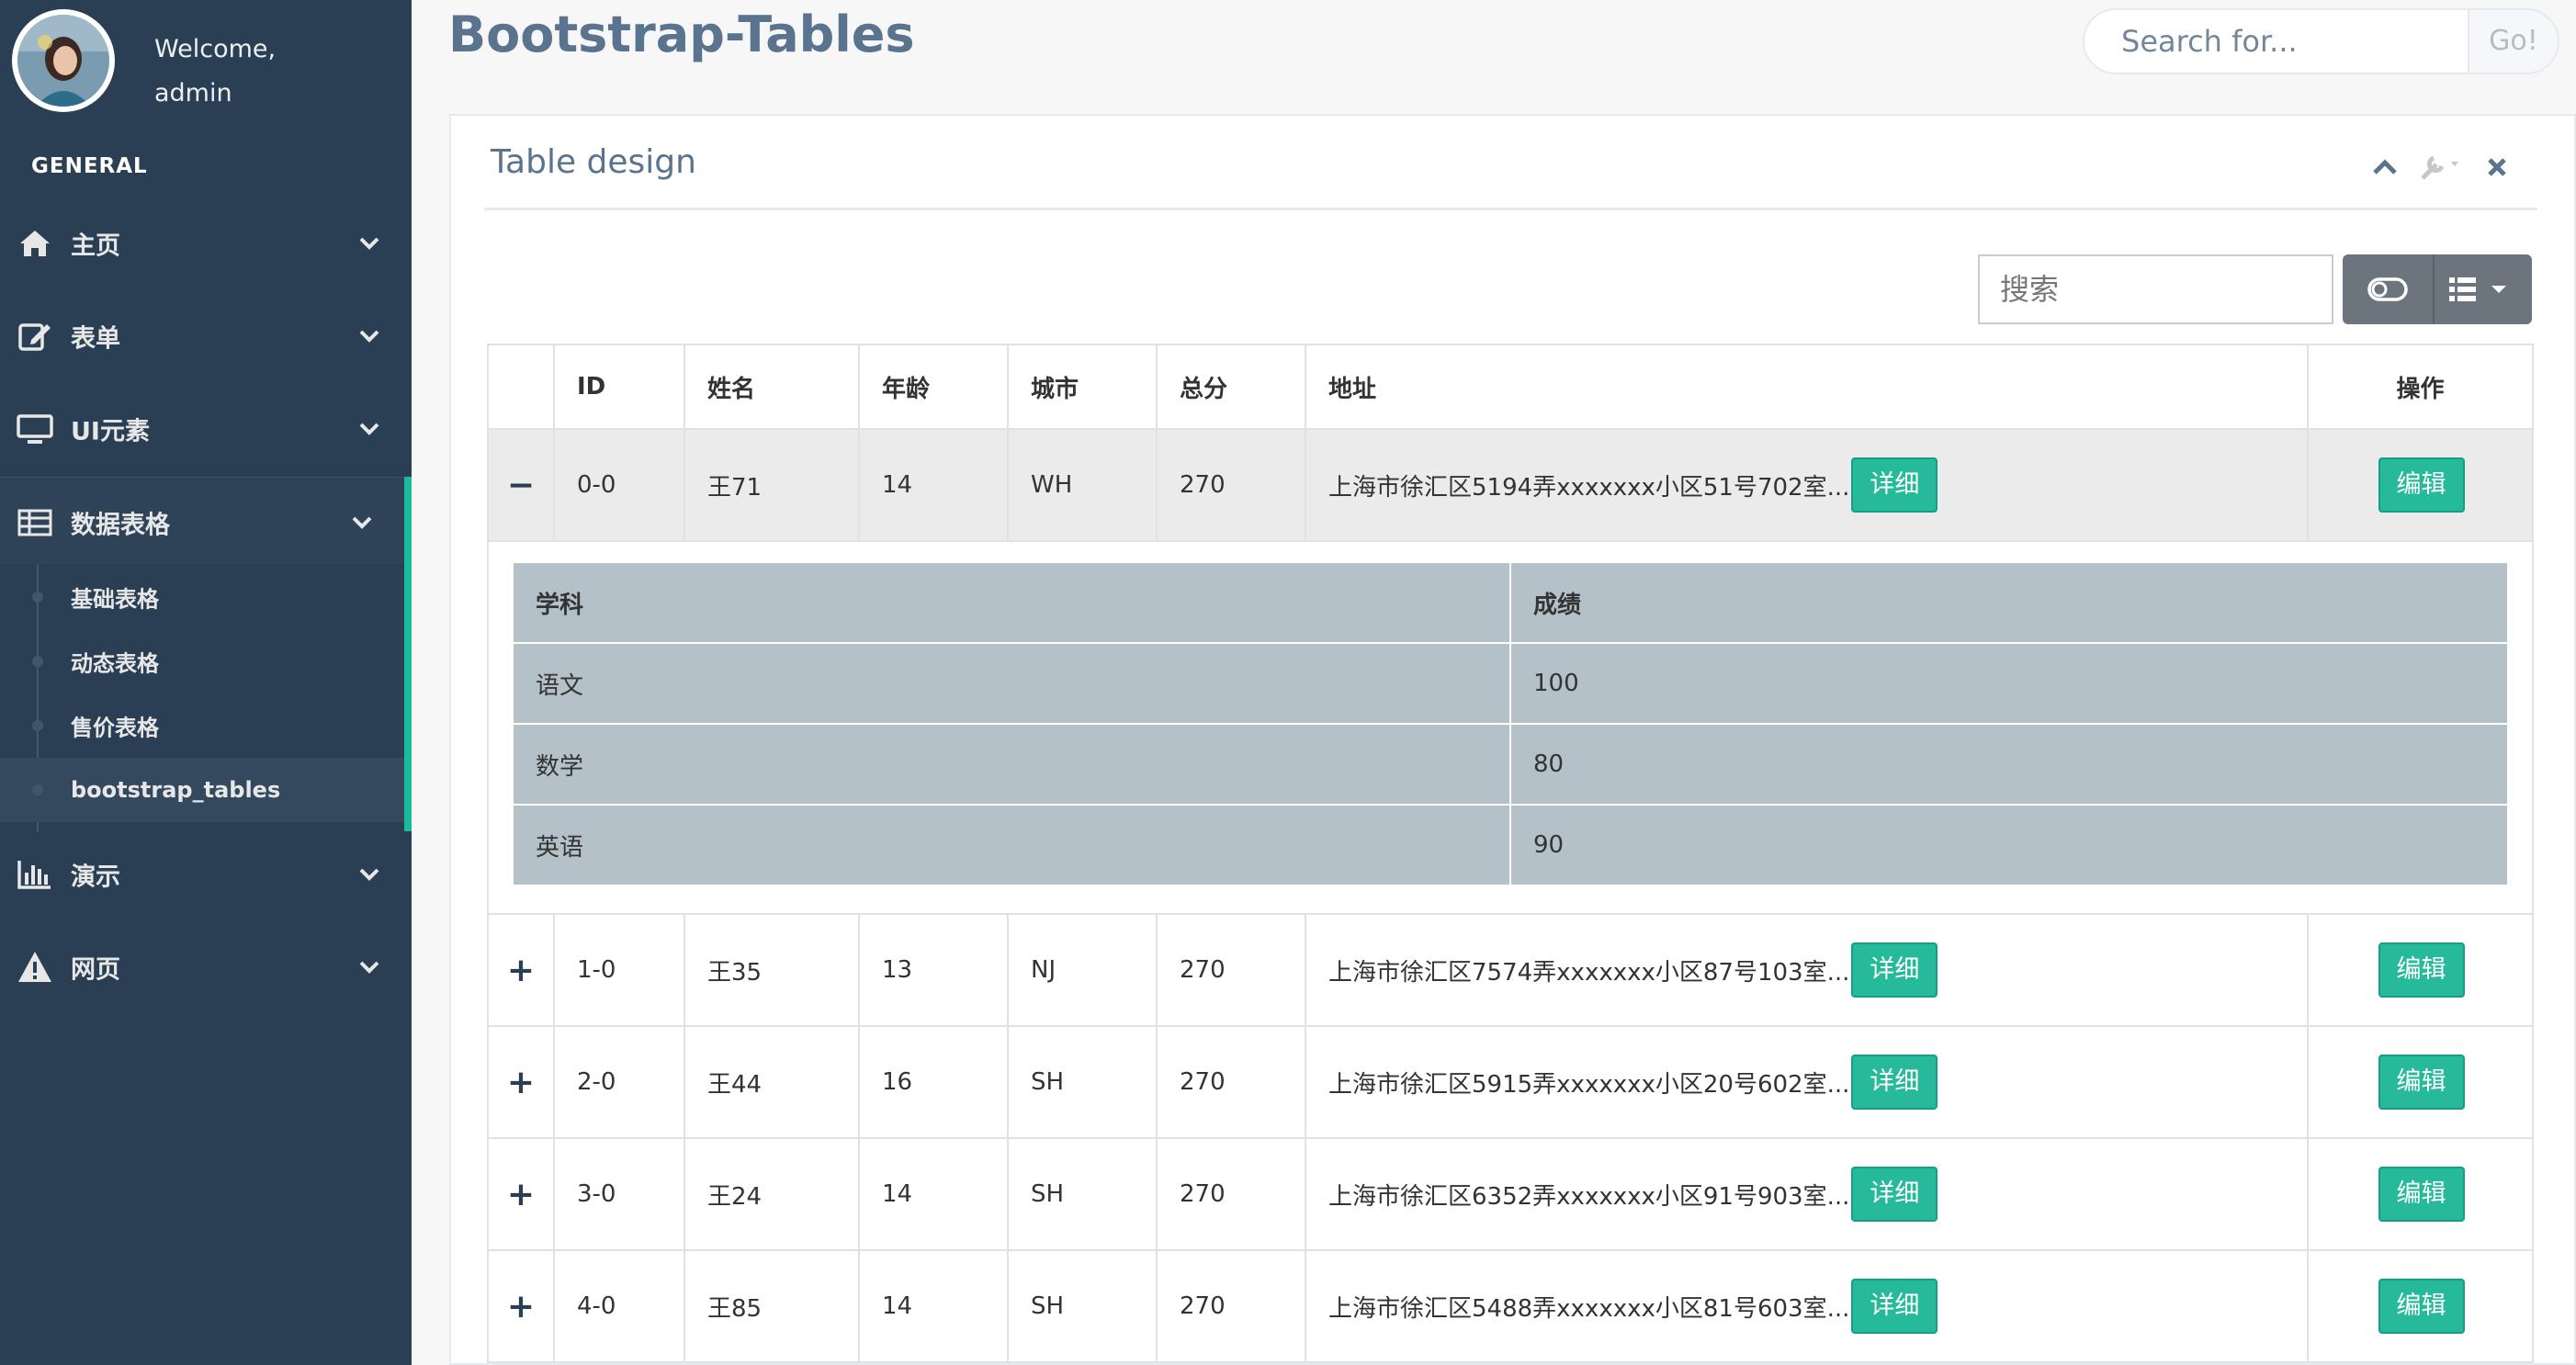 This screenshot has height=1365, width=2576. Describe the element at coordinates (1510, 683) in the screenshot. I see `subtable-row: 语文 100` at that location.